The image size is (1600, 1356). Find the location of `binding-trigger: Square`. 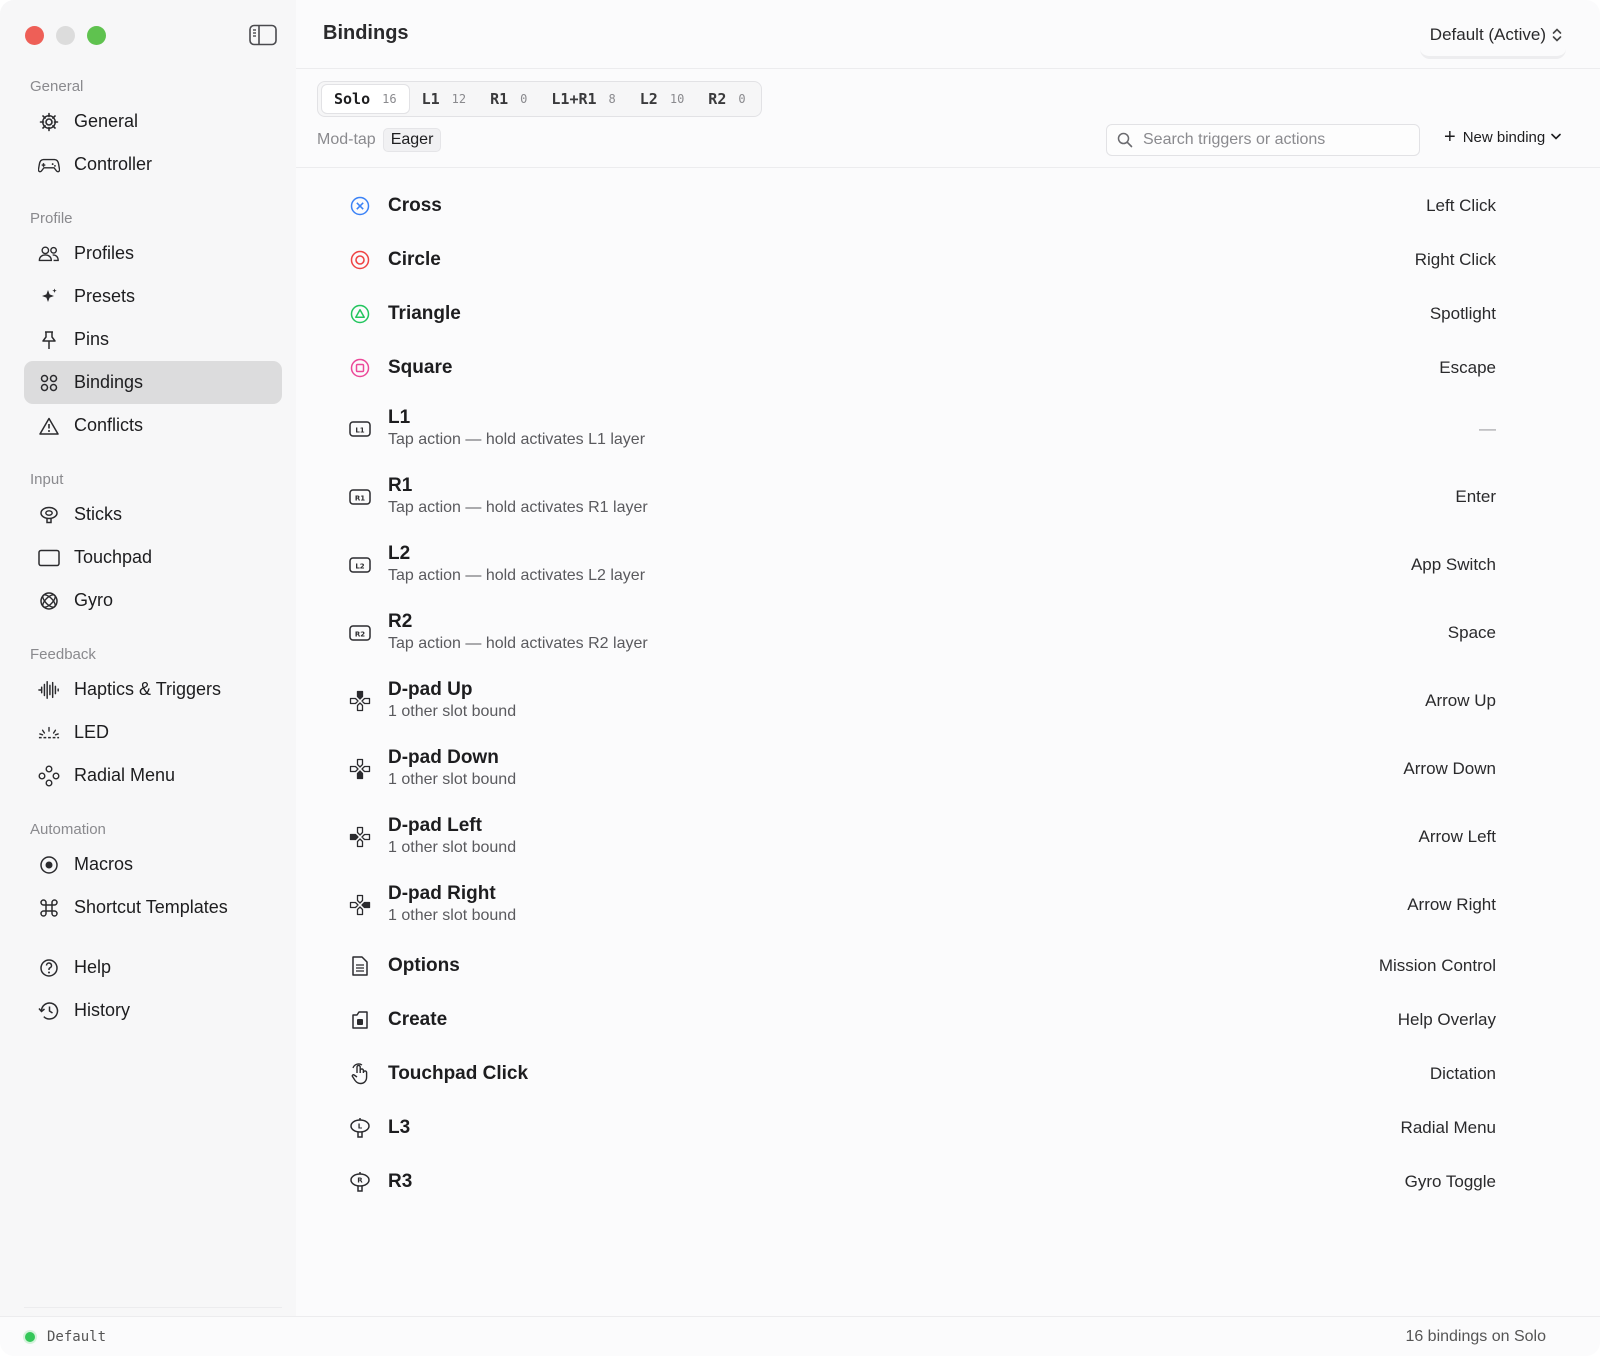

binding-trigger: Square is located at coordinates (420, 367).